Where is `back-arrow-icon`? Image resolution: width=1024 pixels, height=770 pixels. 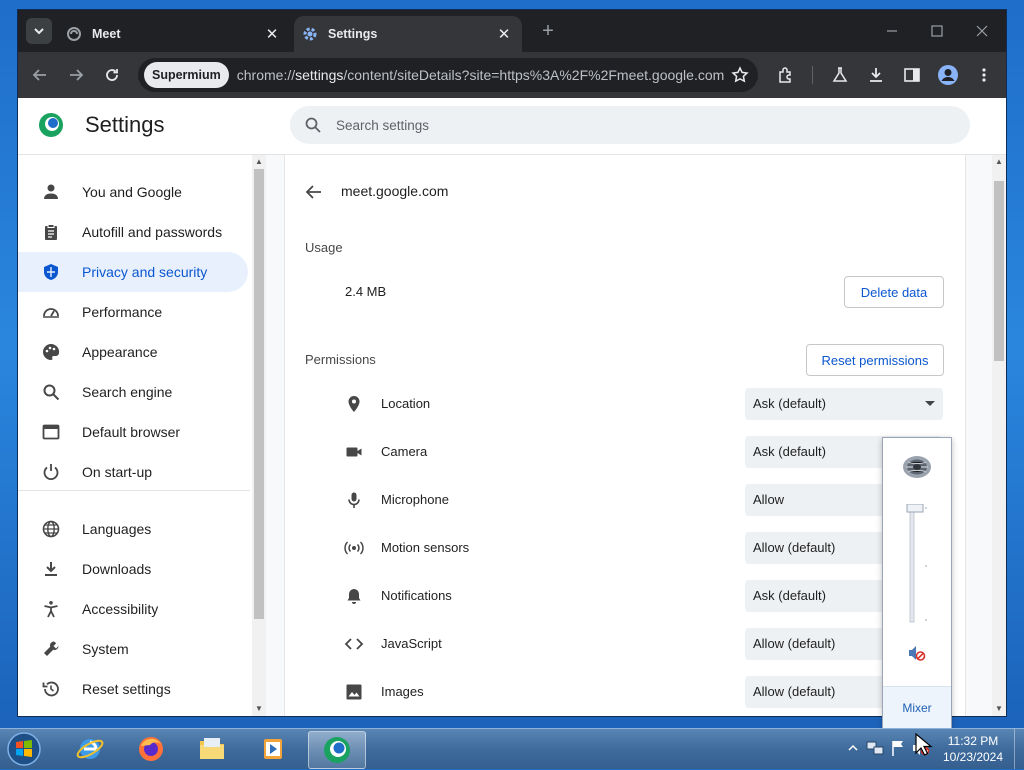 back-arrow-icon is located at coordinates (314, 192).